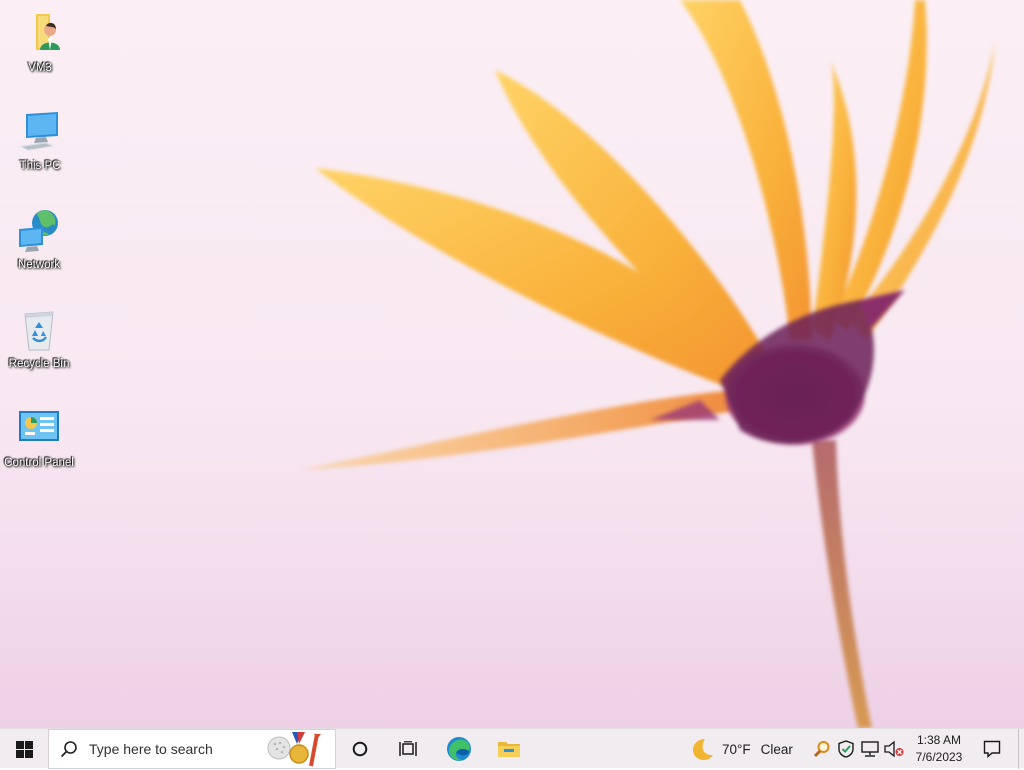 The image size is (1024, 770). What do you see at coordinates (39, 426) in the screenshot?
I see `control-panel-icon` at bounding box center [39, 426].